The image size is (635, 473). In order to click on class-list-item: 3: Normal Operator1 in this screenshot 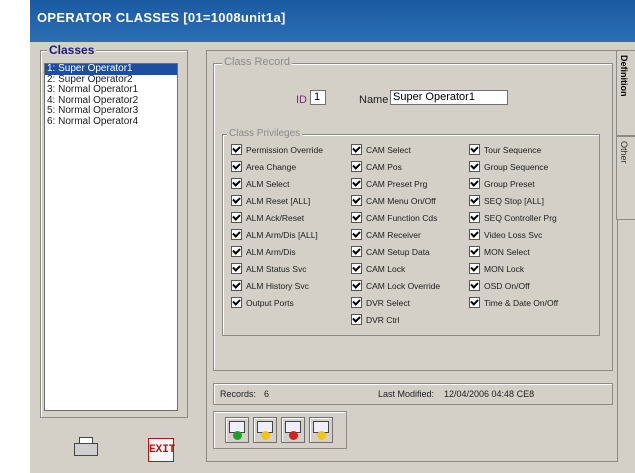, I will do `click(111, 90)`.